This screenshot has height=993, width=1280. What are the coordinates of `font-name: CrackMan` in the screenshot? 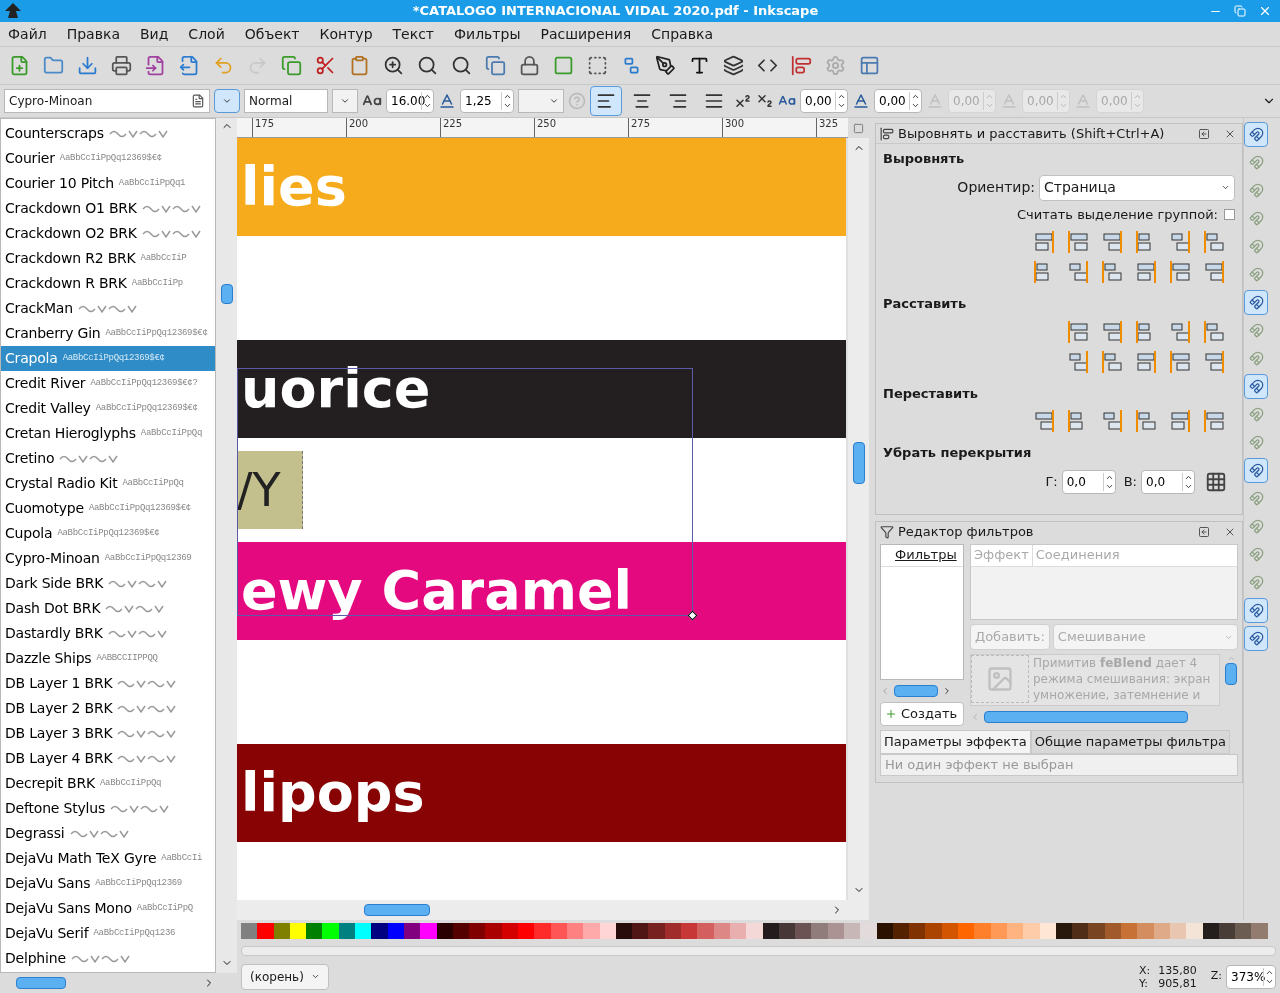 It's located at (39, 308).